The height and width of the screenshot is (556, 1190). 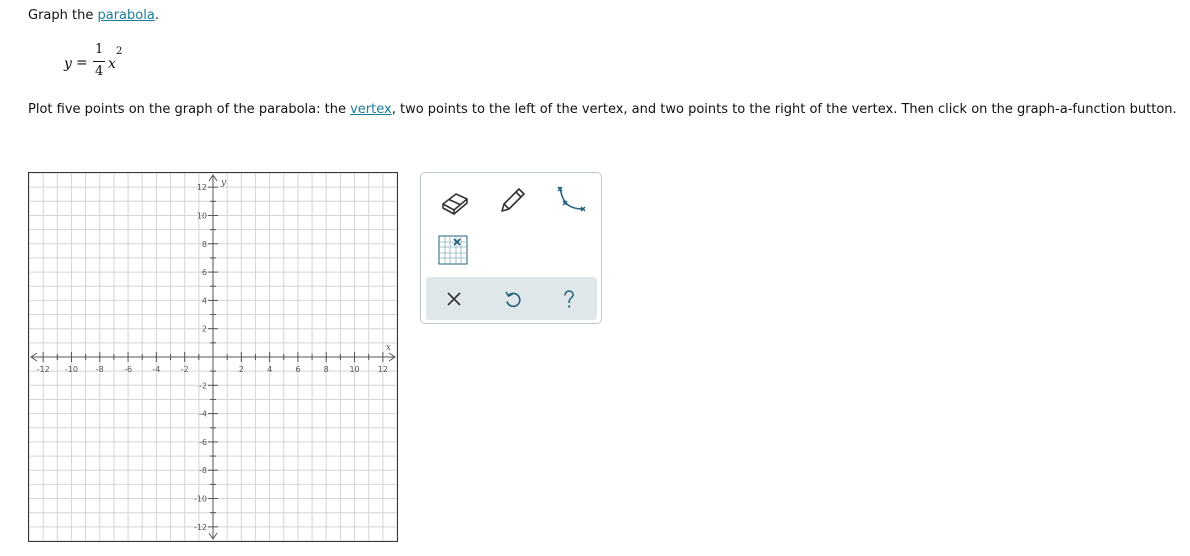 I want to click on undo-button, so click(x=513, y=299).